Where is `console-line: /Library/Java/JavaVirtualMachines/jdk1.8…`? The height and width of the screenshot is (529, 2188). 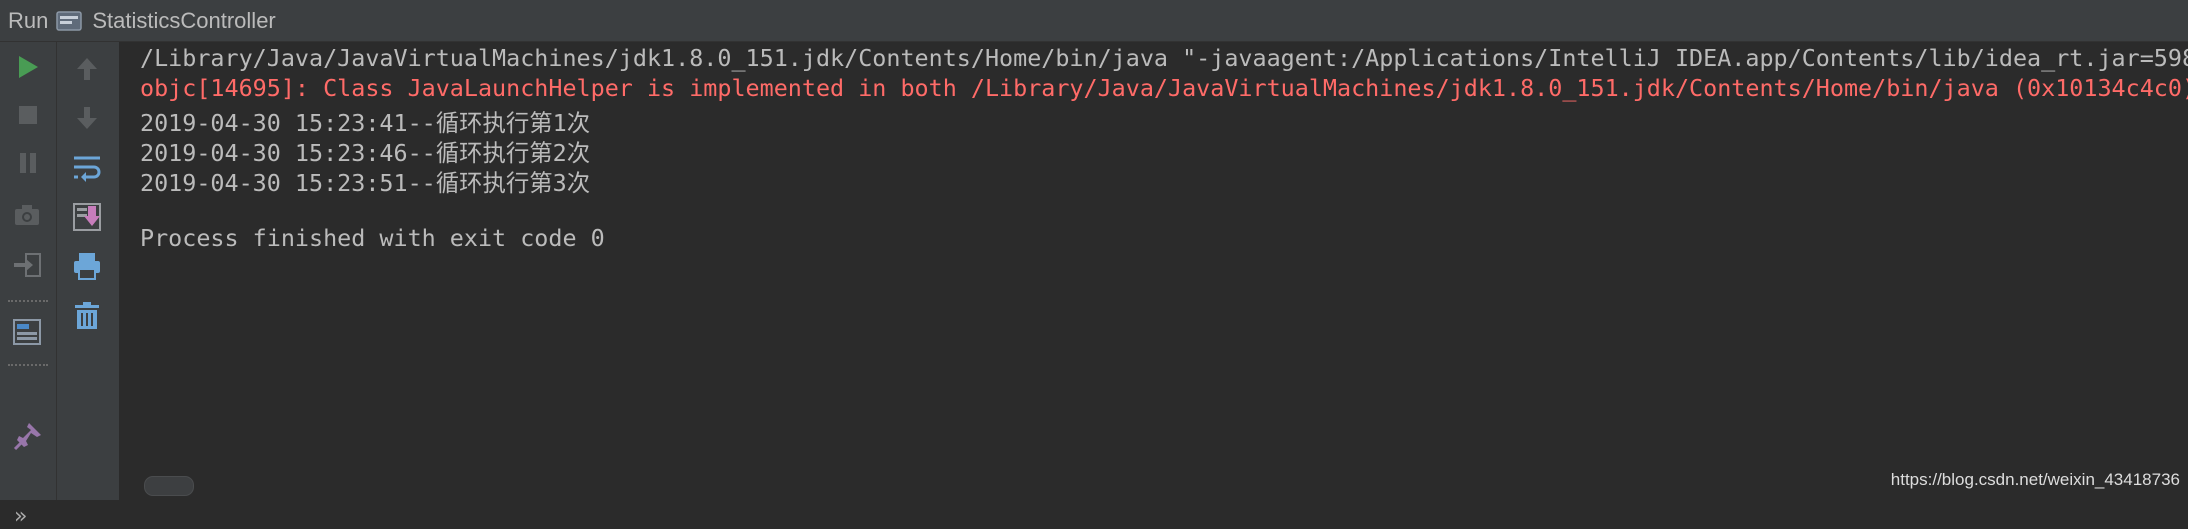
console-line: /Library/Java/JavaVirtualMachines/jdk1.8… is located at coordinates (1164, 58).